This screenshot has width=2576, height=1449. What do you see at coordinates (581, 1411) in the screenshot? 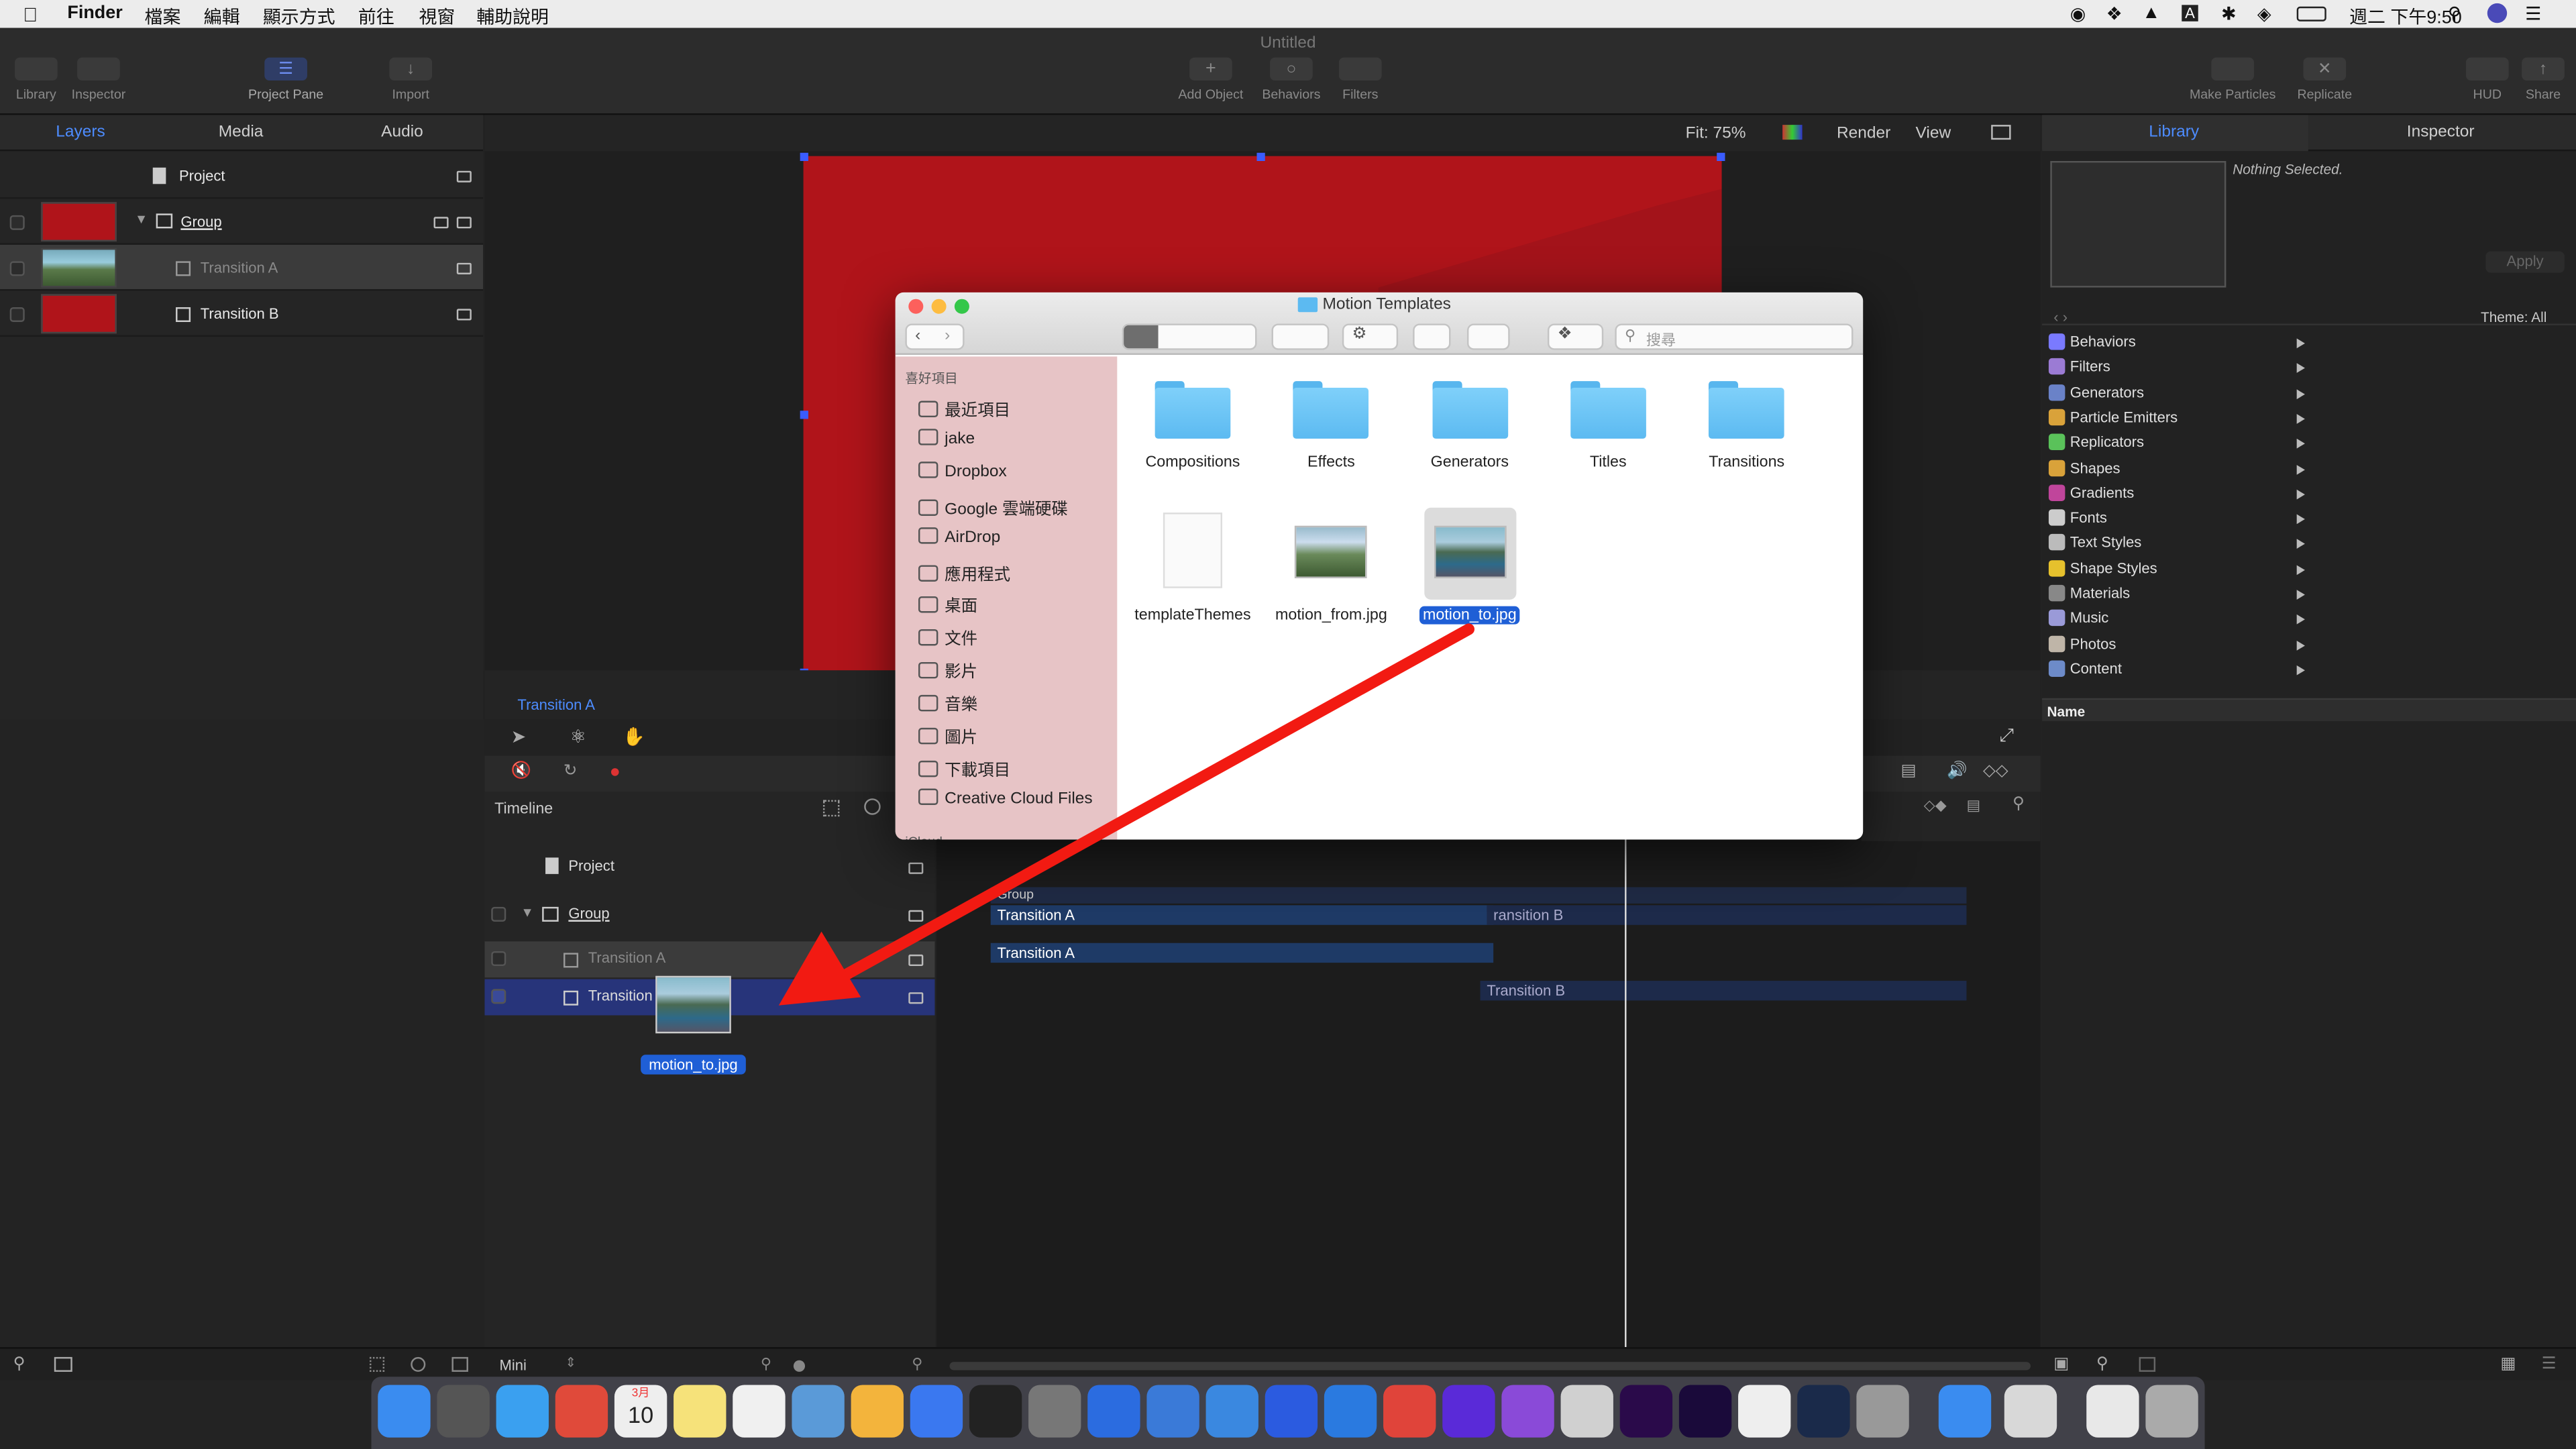
I see `chrome-dock-icon` at bounding box center [581, 1411].